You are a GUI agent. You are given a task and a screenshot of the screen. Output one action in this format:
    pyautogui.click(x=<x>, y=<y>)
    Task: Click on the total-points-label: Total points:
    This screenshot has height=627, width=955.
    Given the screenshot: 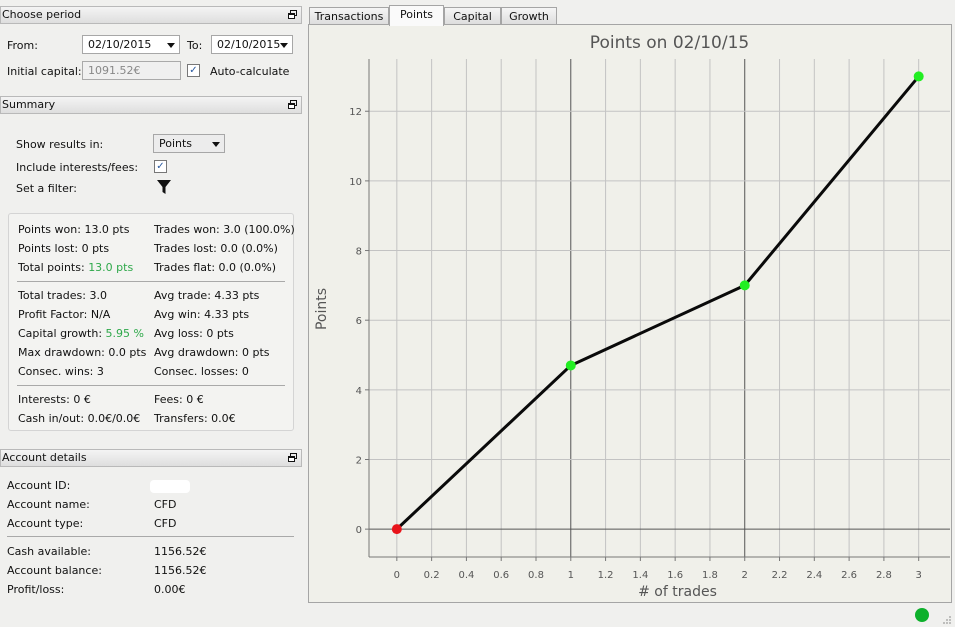 What is the action you would take?
    pyautogui.click(x=53, y=267)
    